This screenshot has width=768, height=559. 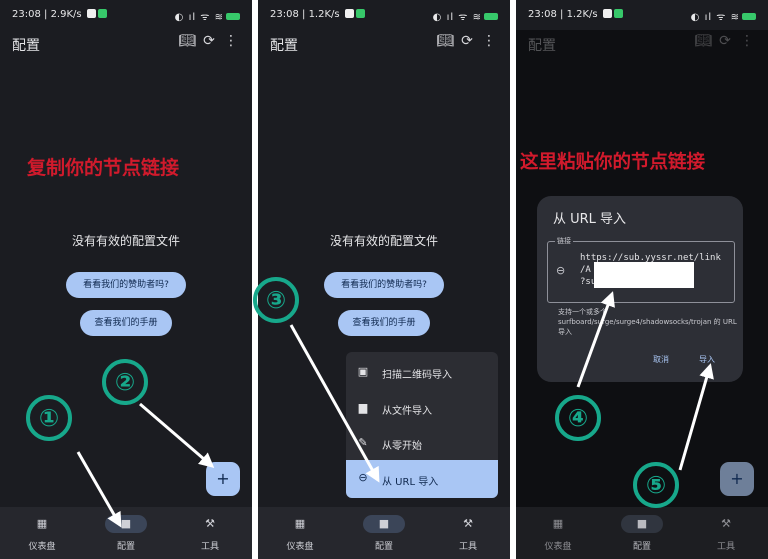 What do you see at coordinates (363, 407) in the screenshot?
I see `file-icon: ▆` at bounding box center [363, 407].